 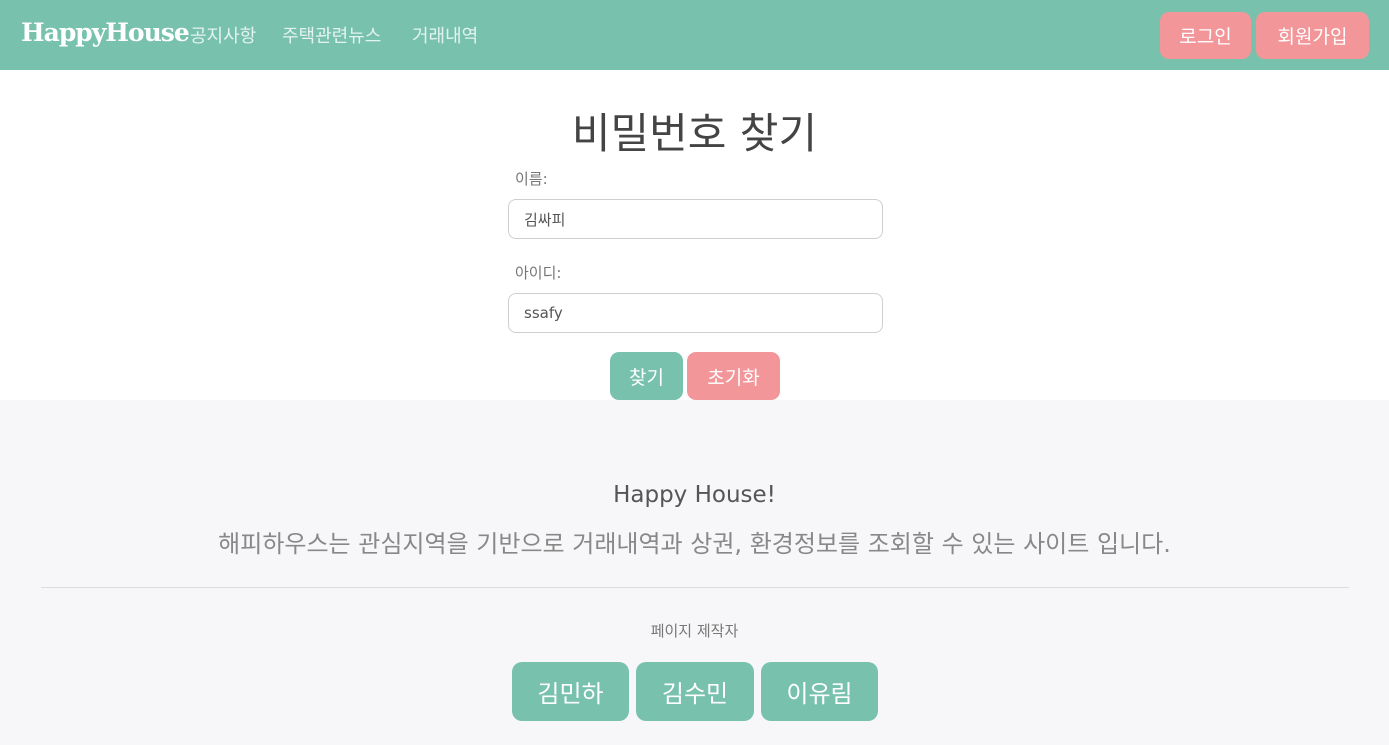 What do you see at coordinates (105, 32) in the screenshot?
I see `brand-logo: HappyHouse` at bounding box center [105, 32].